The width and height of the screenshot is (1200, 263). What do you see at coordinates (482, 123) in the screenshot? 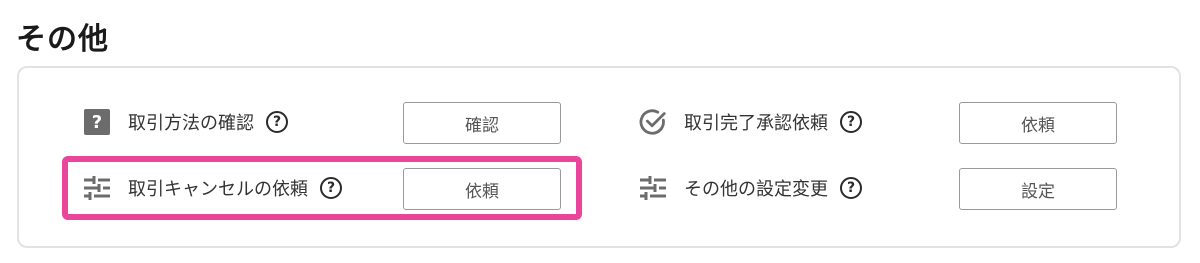
I see `confirm-button: 確認` at bounding box center [482, 123].